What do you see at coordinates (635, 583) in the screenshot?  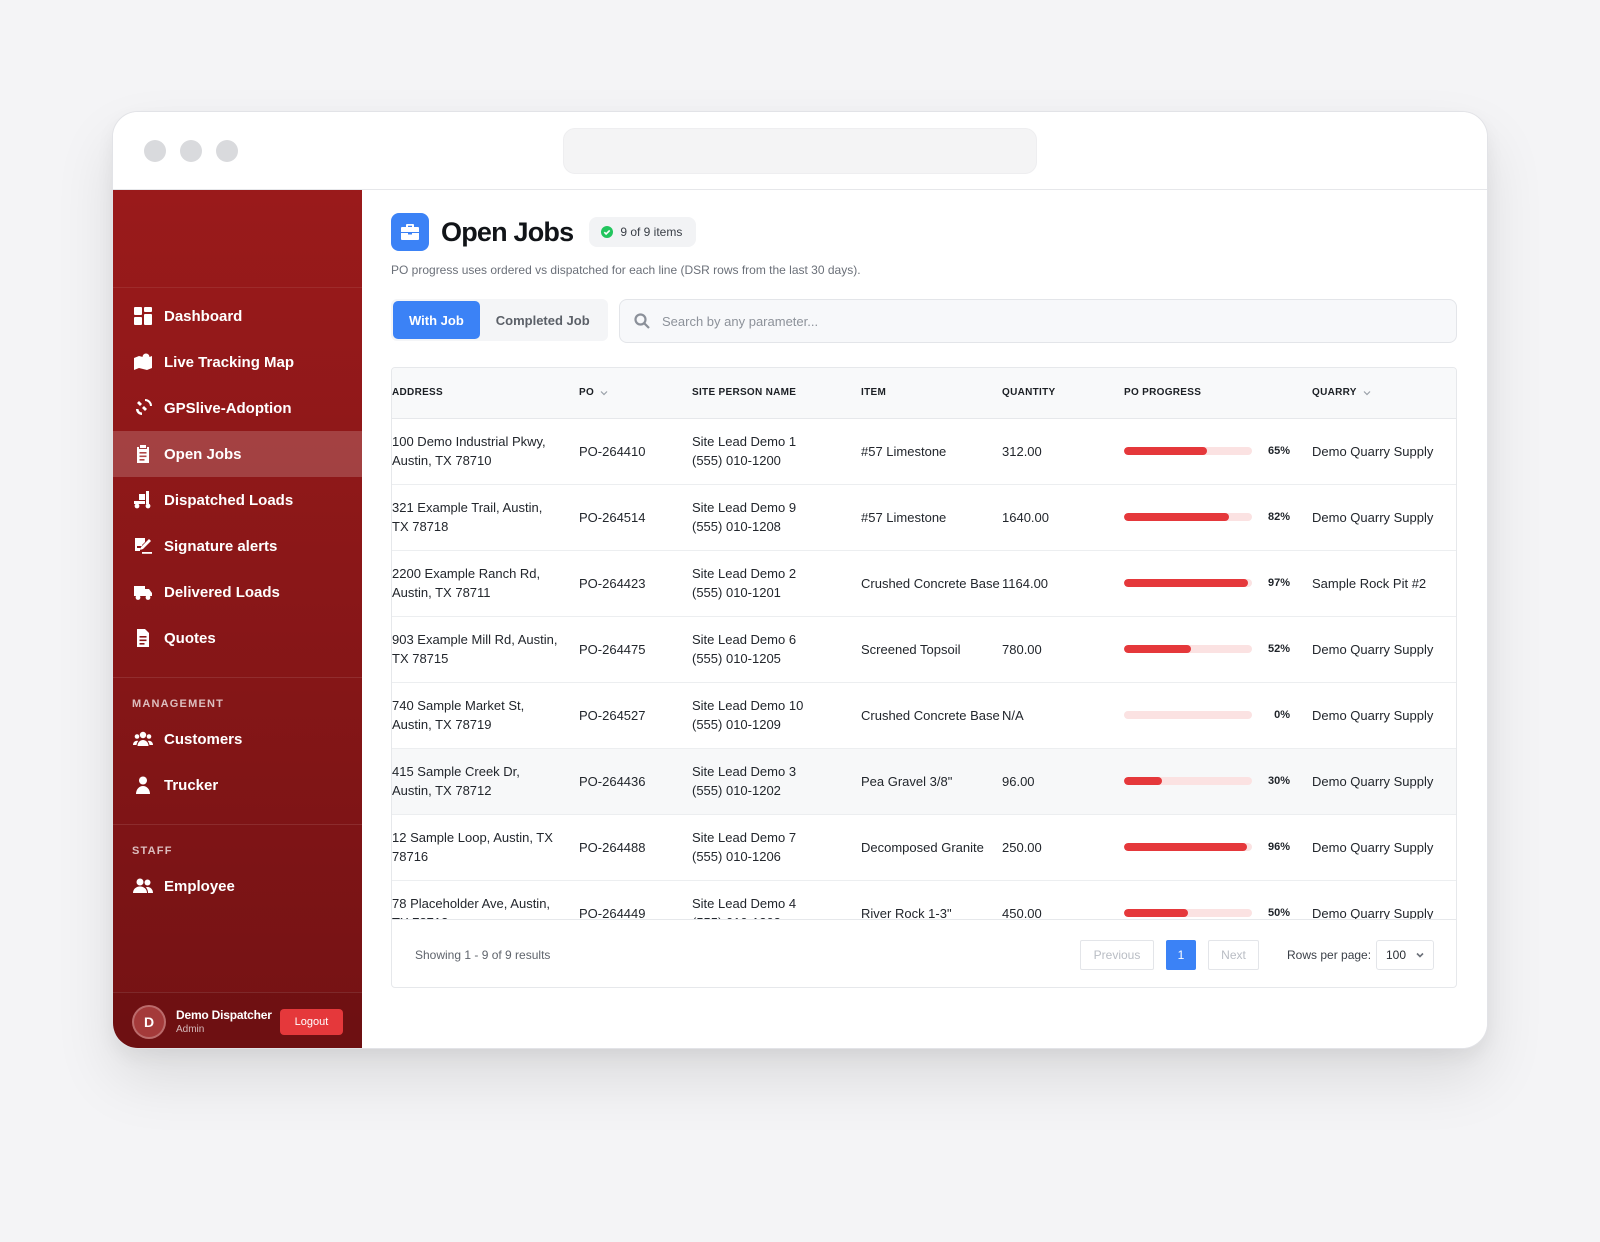 I see `cell-po: PO-264423` at bounding box center [635, 583].